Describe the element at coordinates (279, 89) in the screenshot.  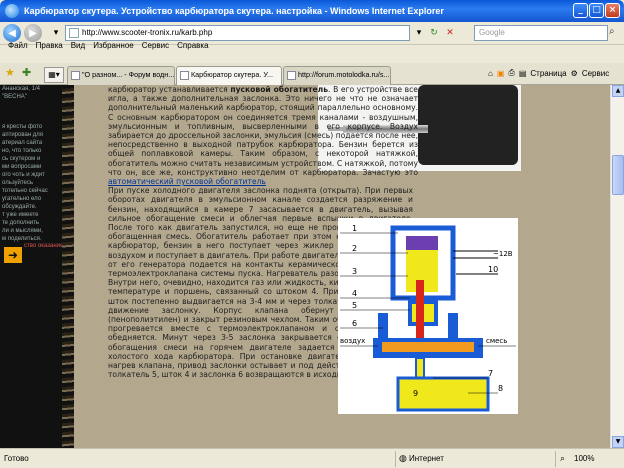
I see `article-p1-bold: пусковой обогатитель` at that location.